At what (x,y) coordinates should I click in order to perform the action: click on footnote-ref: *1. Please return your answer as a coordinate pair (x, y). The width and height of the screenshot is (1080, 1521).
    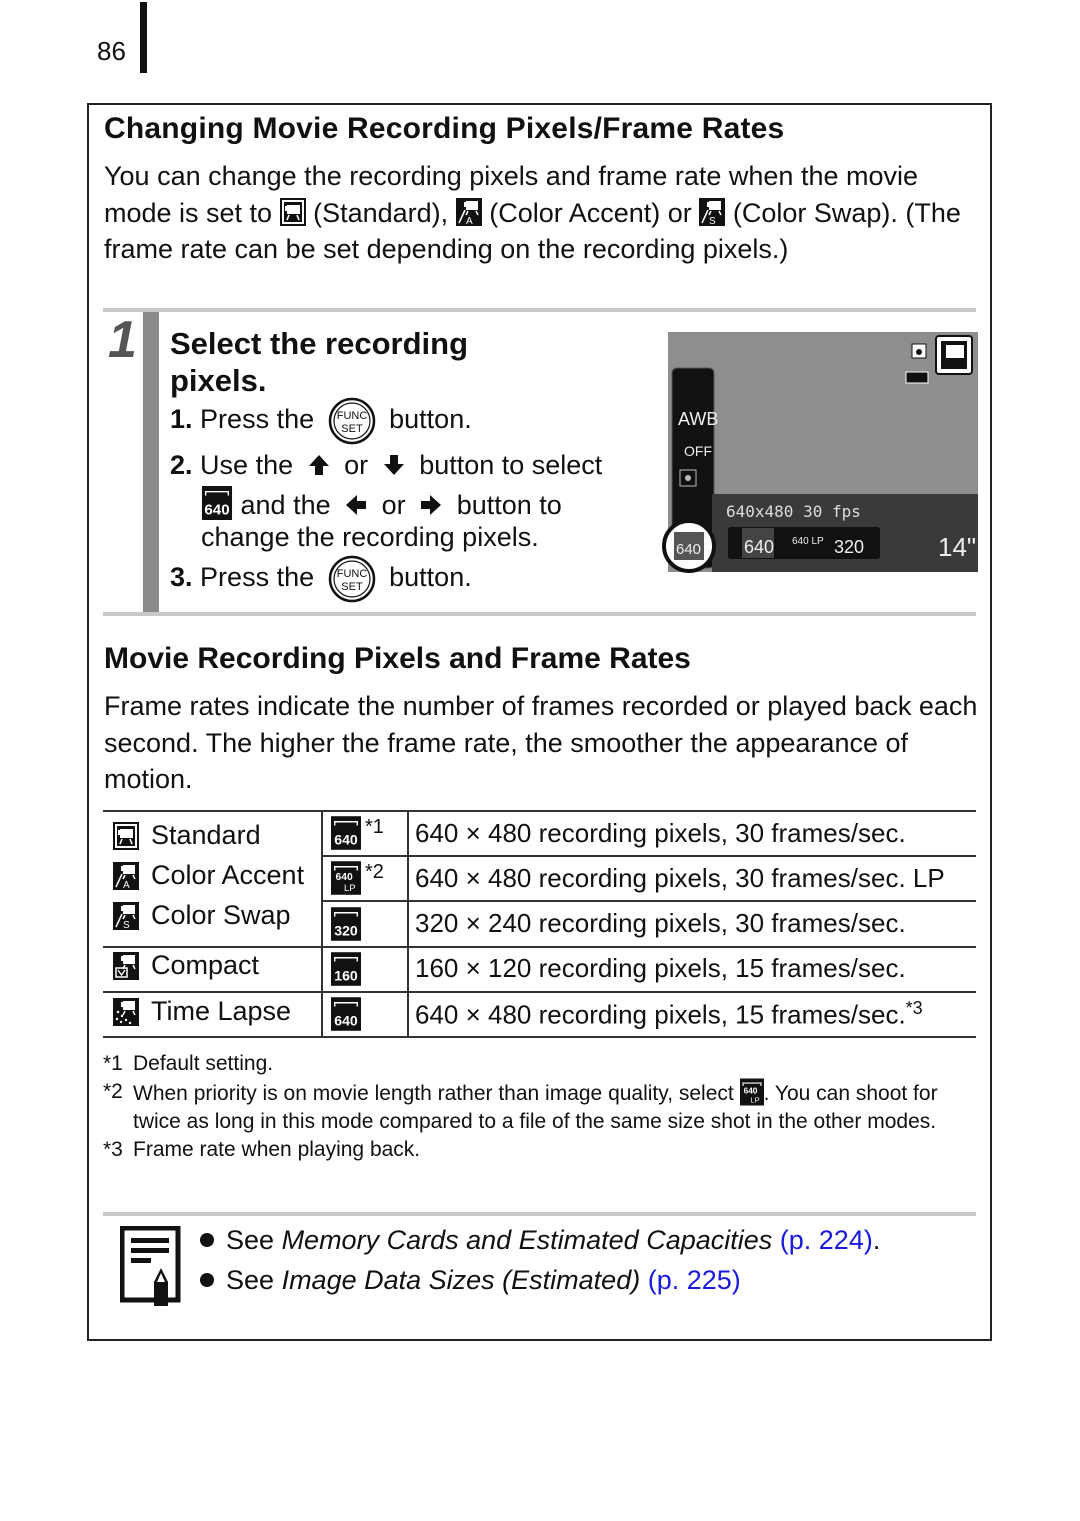
    Looking at the image, I should click on (374, 827).